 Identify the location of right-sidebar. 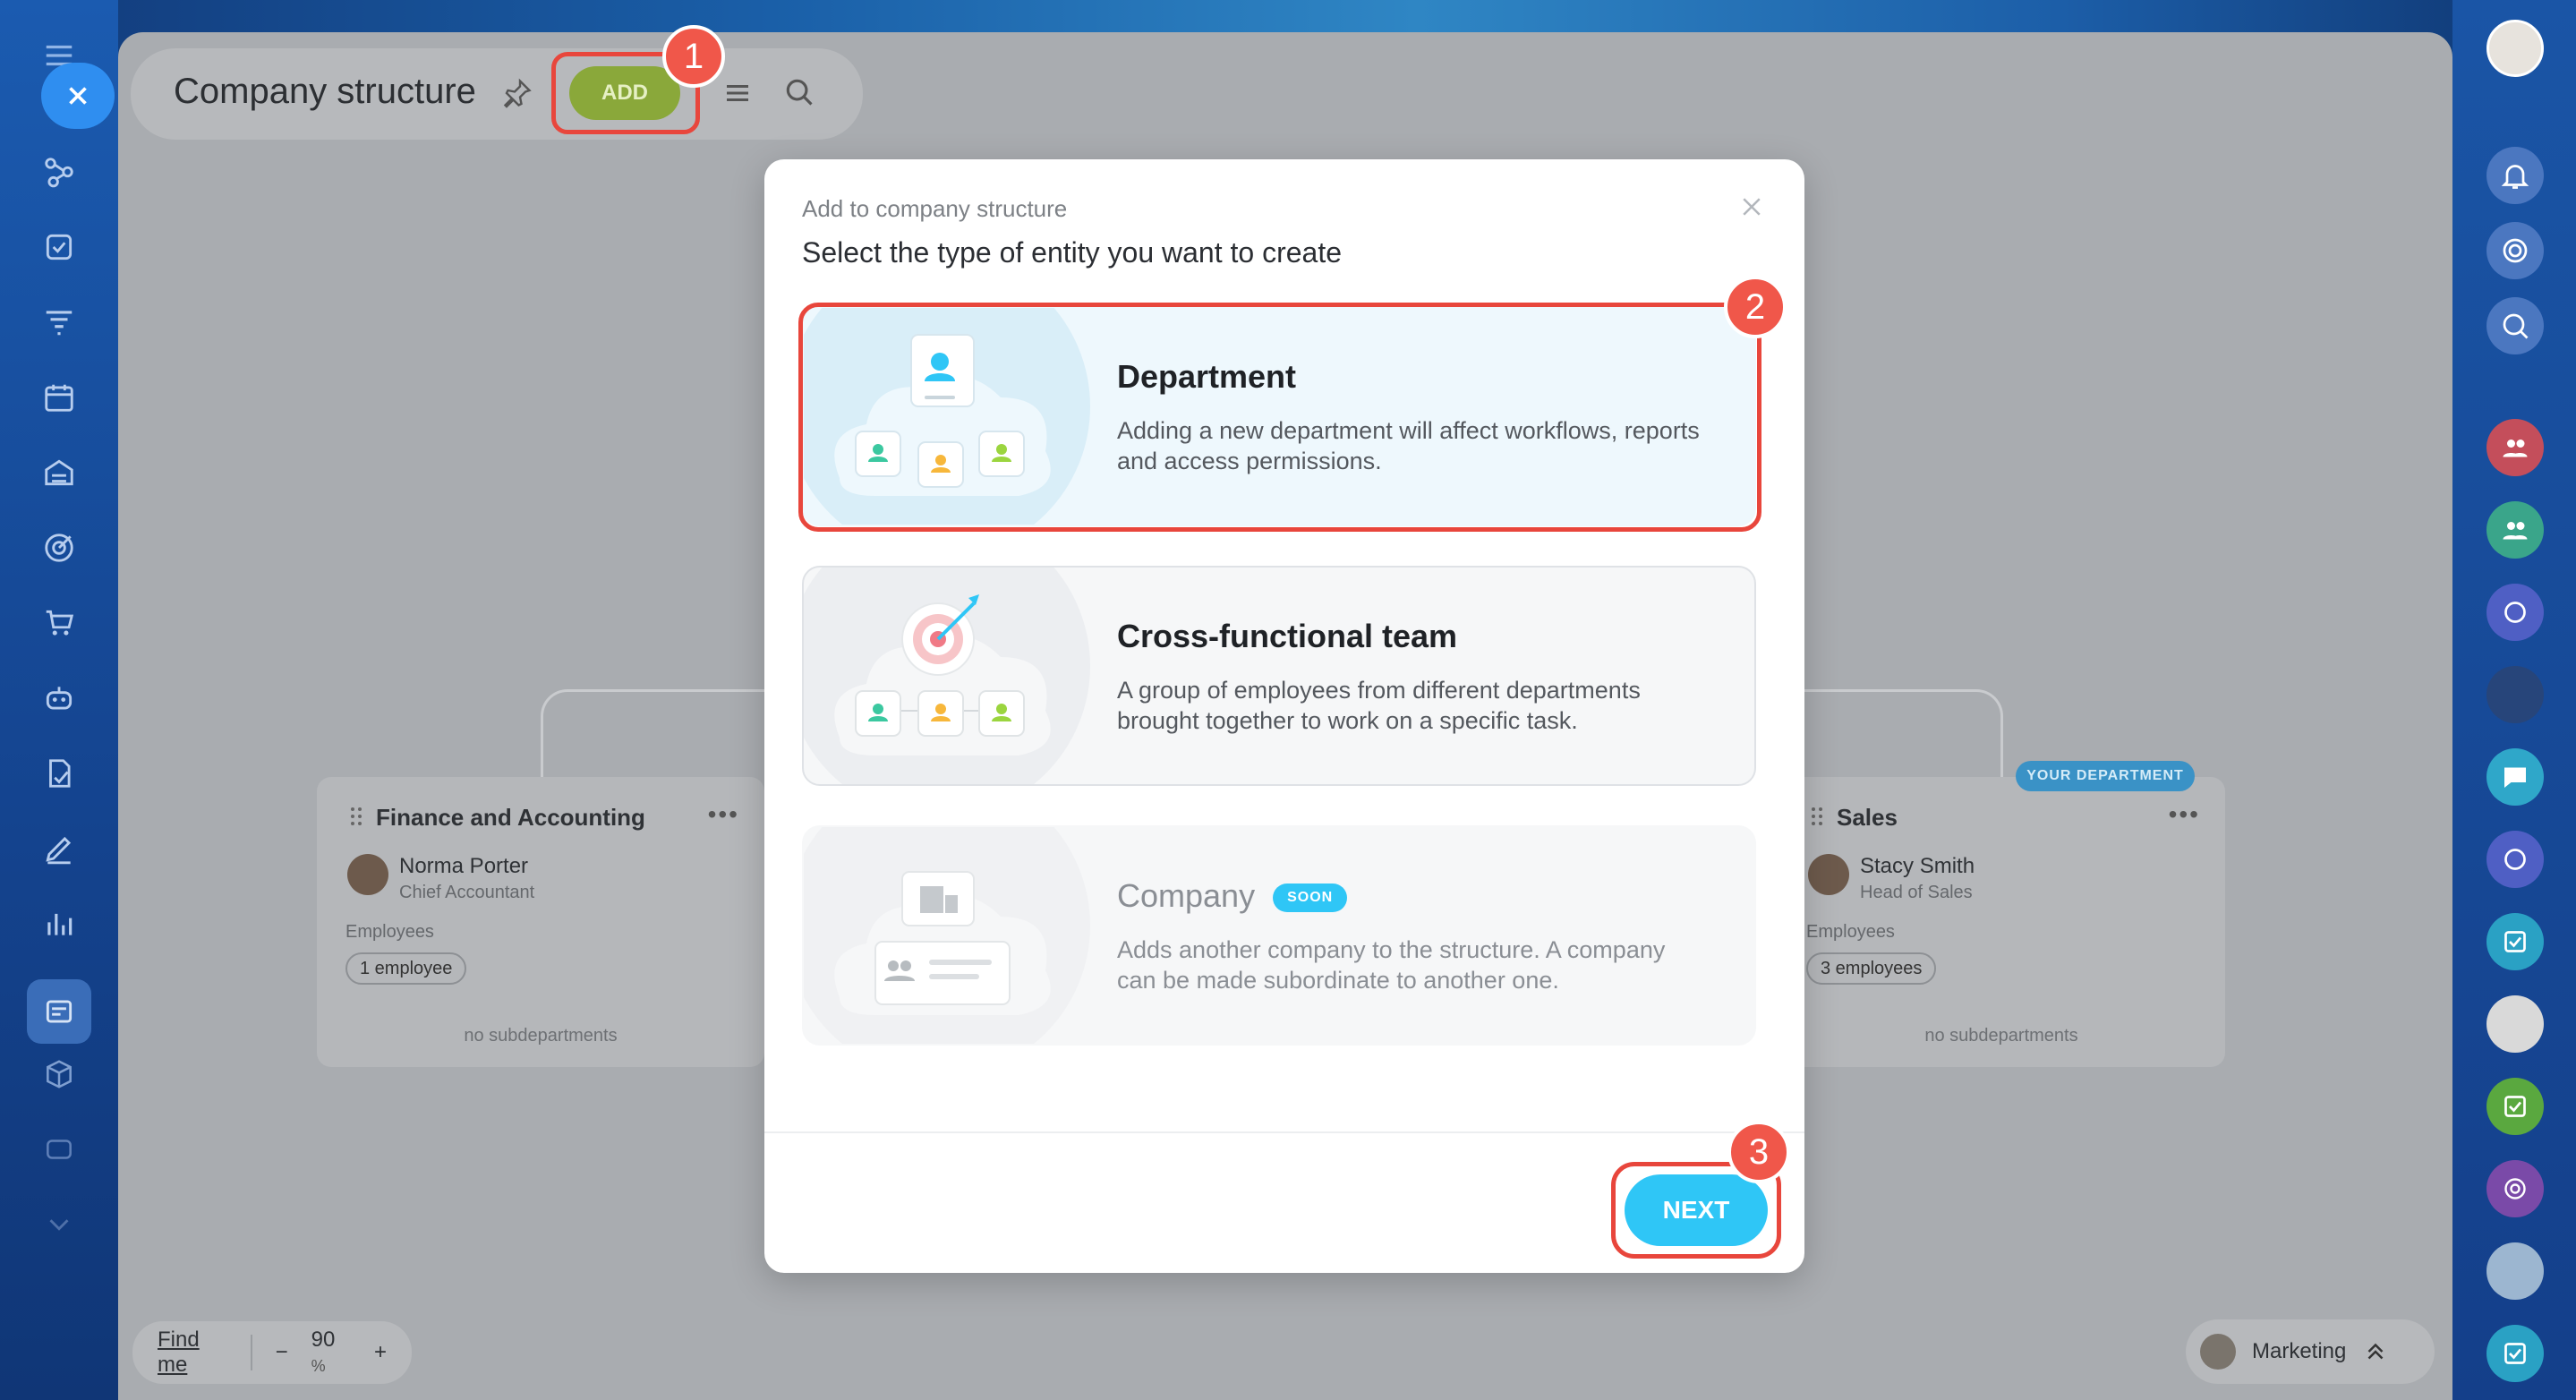
(2514, 700).